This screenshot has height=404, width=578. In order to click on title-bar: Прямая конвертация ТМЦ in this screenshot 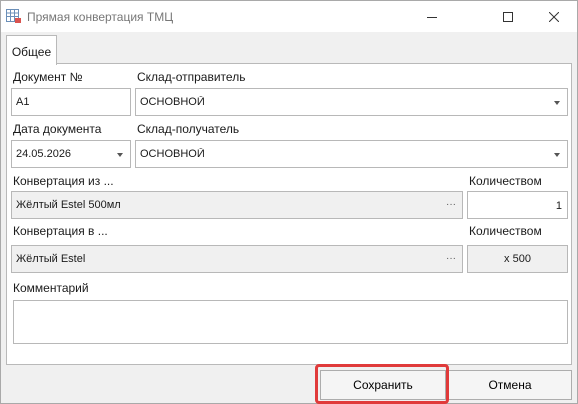, I will do `click(289, 16)`.